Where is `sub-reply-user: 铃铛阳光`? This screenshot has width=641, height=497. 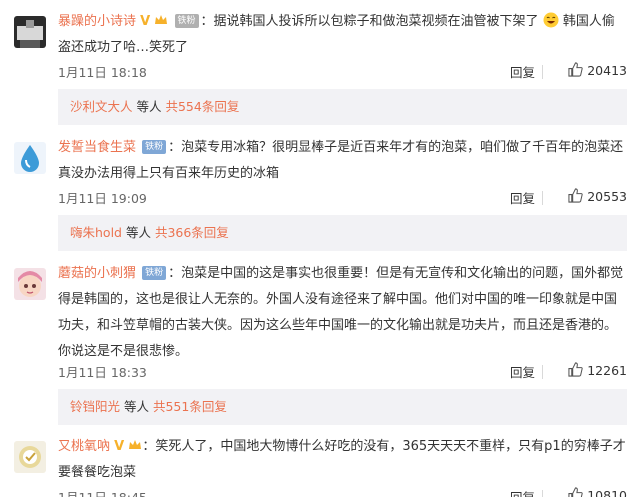
sub-reply-user: 铃铛阳光 is located at coordinates (95, 406).